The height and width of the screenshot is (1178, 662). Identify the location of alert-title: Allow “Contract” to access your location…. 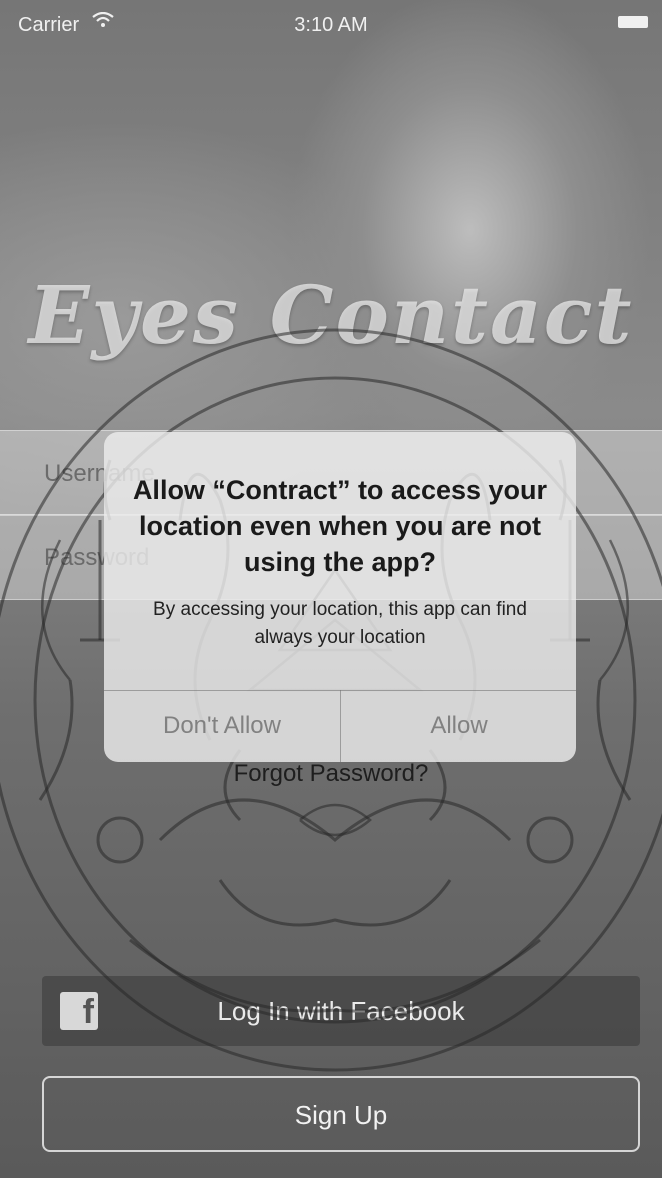
(340, 526).